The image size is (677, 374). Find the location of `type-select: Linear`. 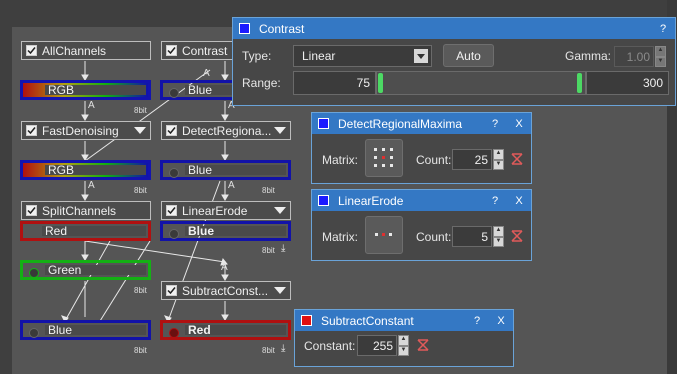

type-select: Linear is located at coordinates (362, 56).